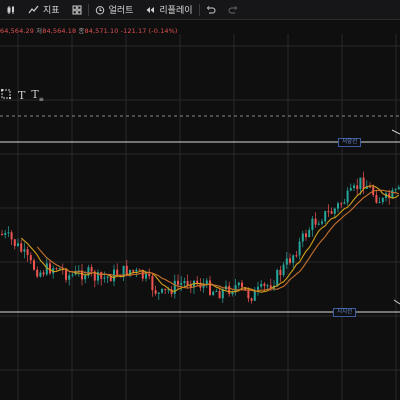  I want to click on replay-icon, so click(150, 10).